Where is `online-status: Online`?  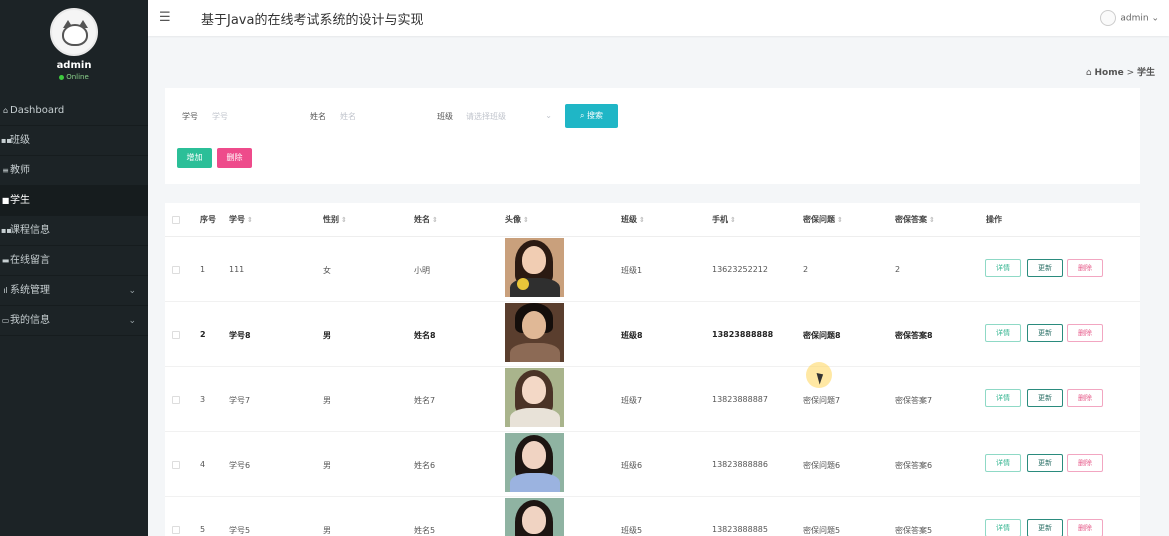 online-status: Online is located at coordinates (74, 77).